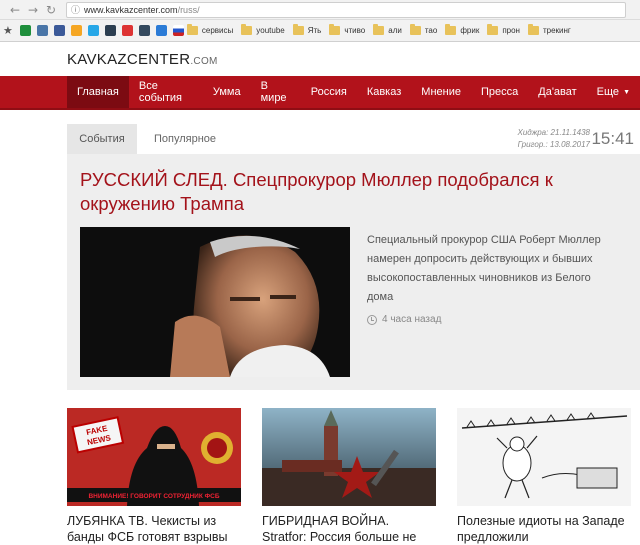  What do you see at coordinates (76, 30) in the screenshot?
I see `bookmark-orange-icon` at bounding box center [76, 30].